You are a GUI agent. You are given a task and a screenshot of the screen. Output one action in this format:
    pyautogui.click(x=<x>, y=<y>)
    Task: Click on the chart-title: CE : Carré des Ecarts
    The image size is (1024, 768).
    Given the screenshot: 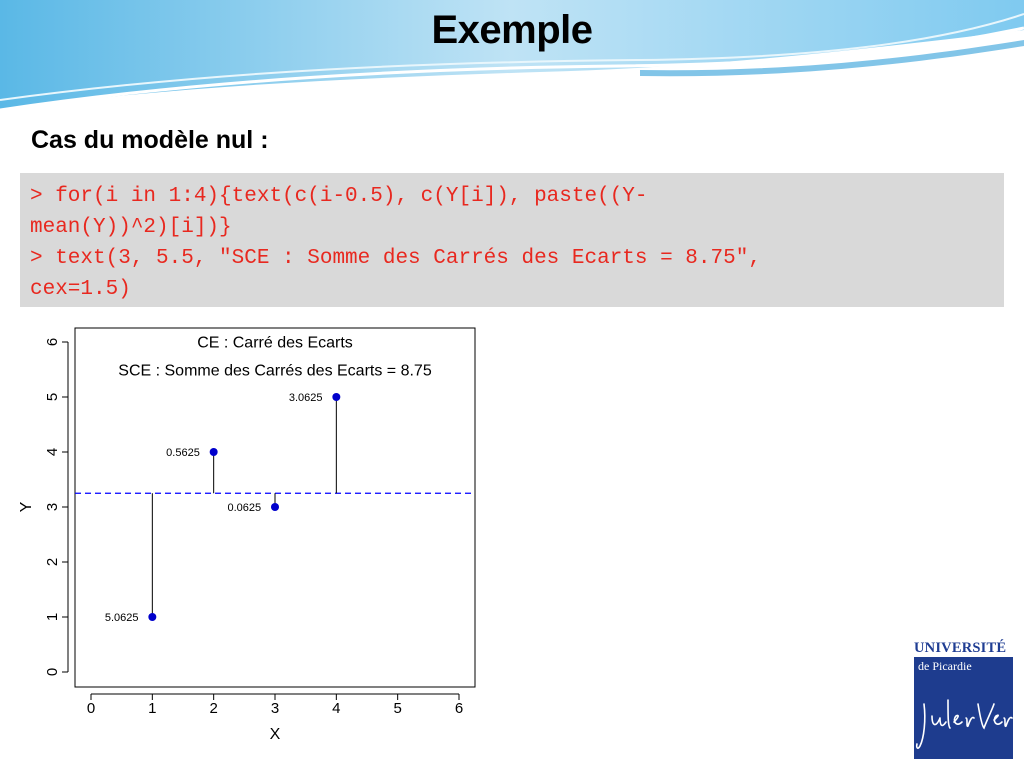 What is the action you would take?
    pyautogui.click(x=275, y=343)
    